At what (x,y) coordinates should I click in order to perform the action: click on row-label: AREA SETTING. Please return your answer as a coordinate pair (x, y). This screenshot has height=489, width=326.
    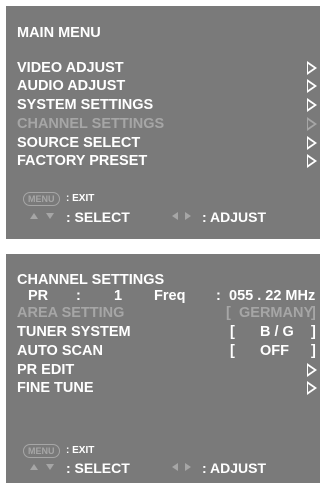
    Looking at the image, I should click on (71, 313).